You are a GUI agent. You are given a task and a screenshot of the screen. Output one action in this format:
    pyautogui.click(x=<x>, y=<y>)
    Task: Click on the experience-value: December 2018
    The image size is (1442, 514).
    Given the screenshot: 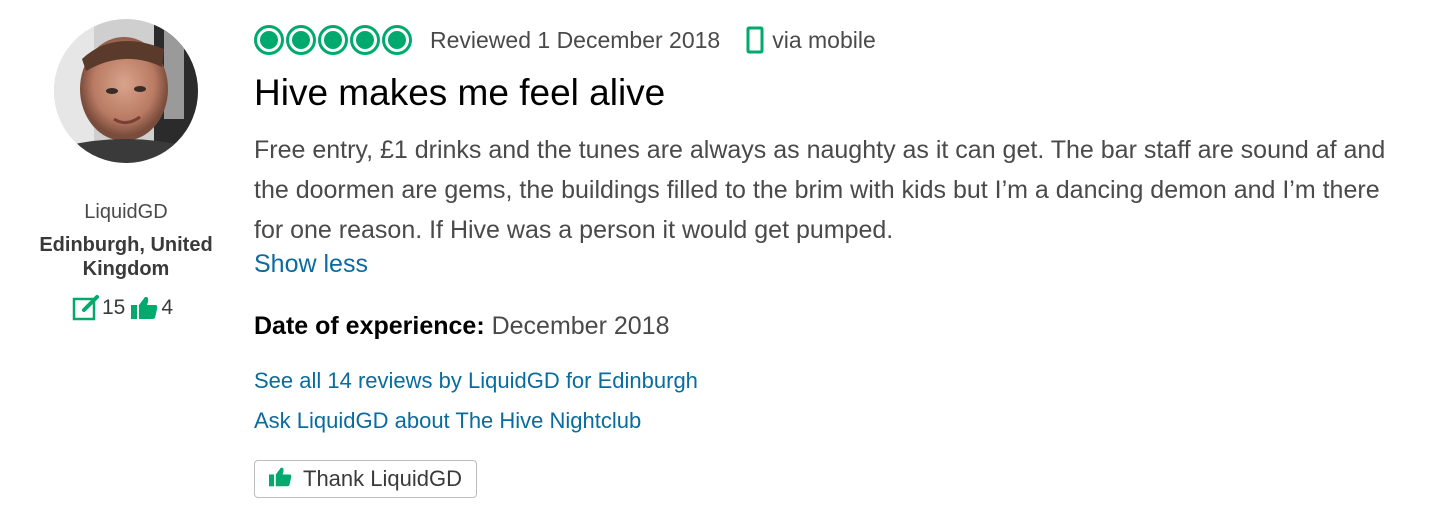 What is the action you would take?
    pyautogui.click(x=580, y=326)
    